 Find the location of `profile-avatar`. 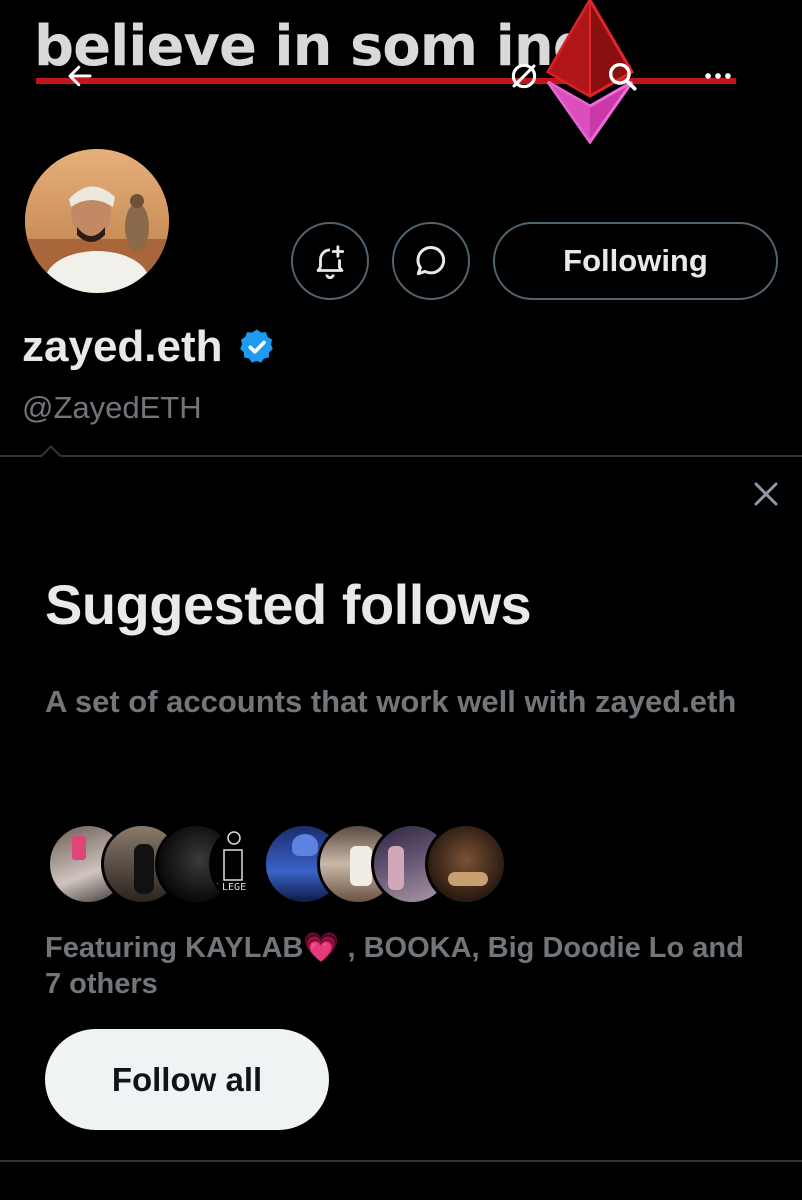

profile-avatar is located at coordinates (97, 221).